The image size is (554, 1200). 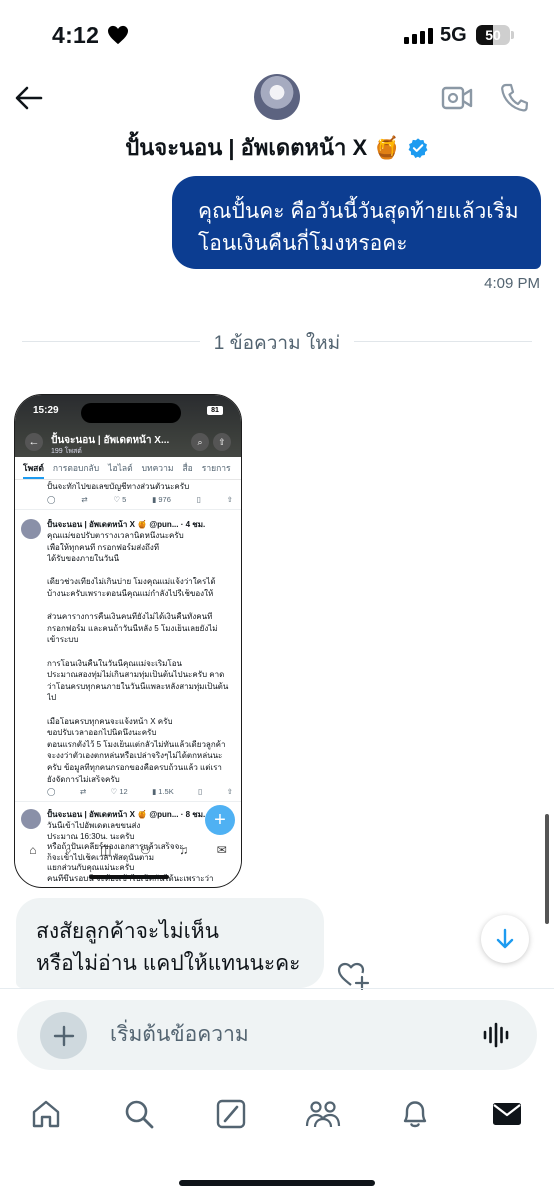 I want to click on screenshot-post-line: เข้าระบบ, so click(x=63, y=640).